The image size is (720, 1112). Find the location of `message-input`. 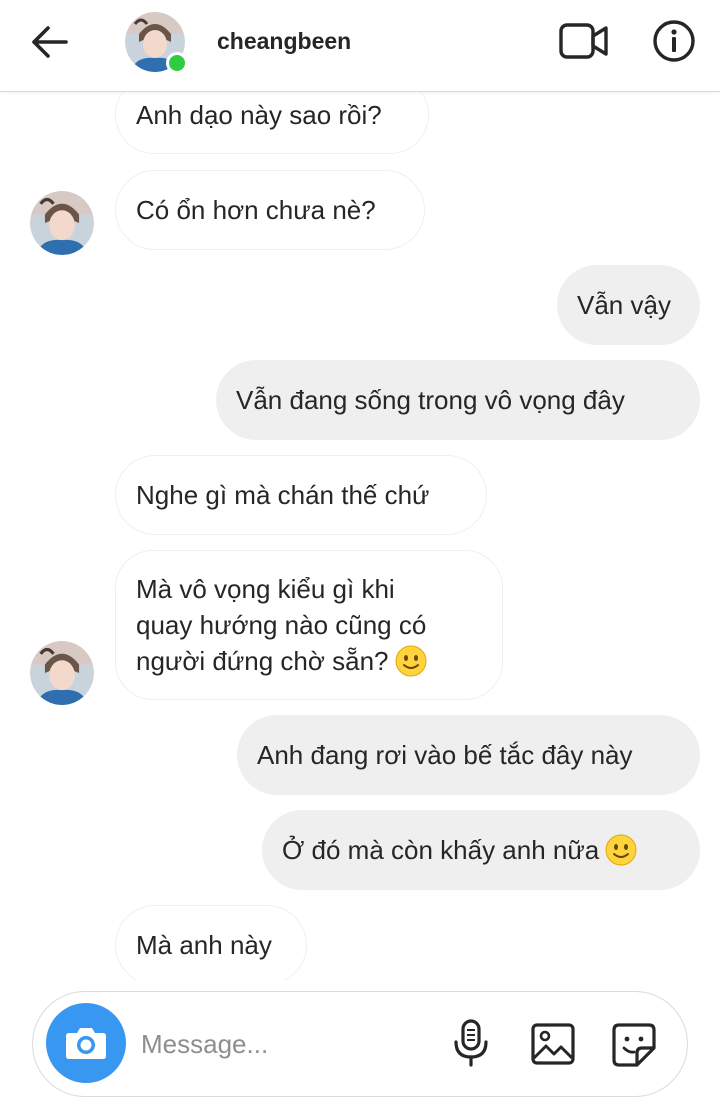

message-input is located at coordinates (291, 1044).